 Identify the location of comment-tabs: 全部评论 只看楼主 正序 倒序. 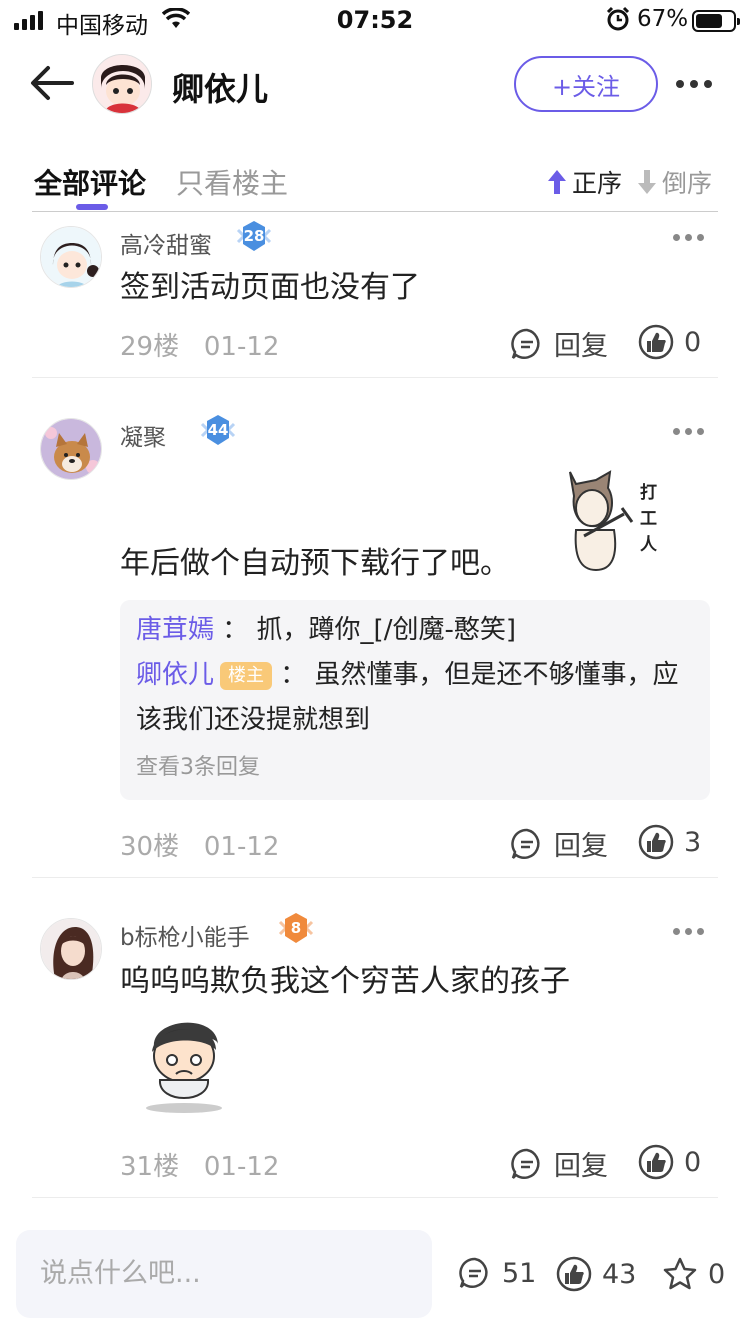
(375, 184).